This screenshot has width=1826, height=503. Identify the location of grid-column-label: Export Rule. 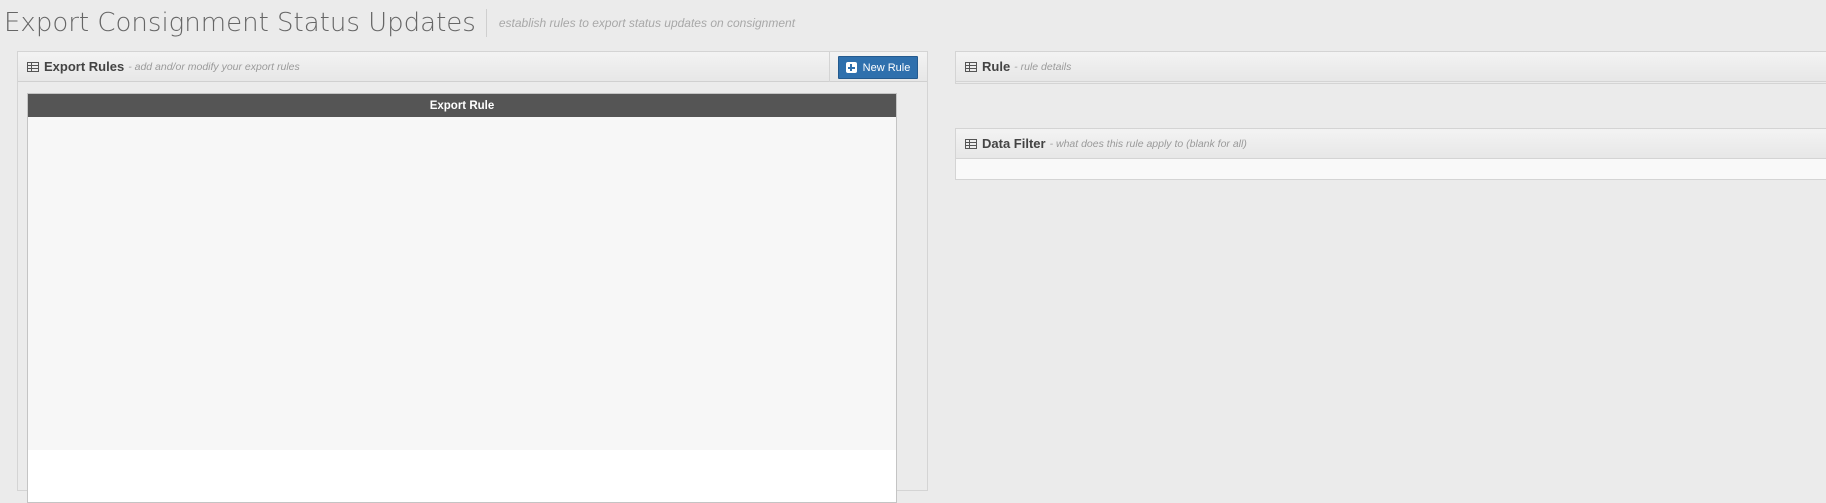
(462, 105).